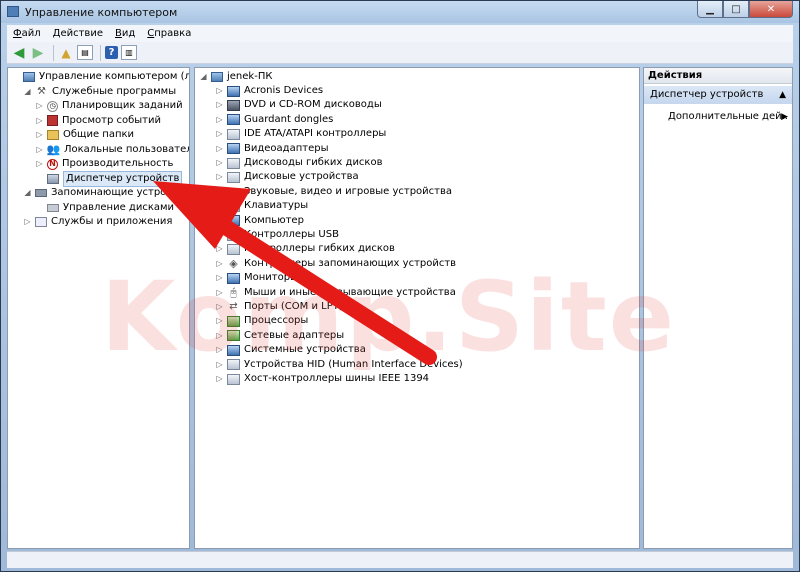 Image resolution: width=800 pixels, height=572 pixels. I want to click on device-category-icon: 🔈, so click(233, 191).